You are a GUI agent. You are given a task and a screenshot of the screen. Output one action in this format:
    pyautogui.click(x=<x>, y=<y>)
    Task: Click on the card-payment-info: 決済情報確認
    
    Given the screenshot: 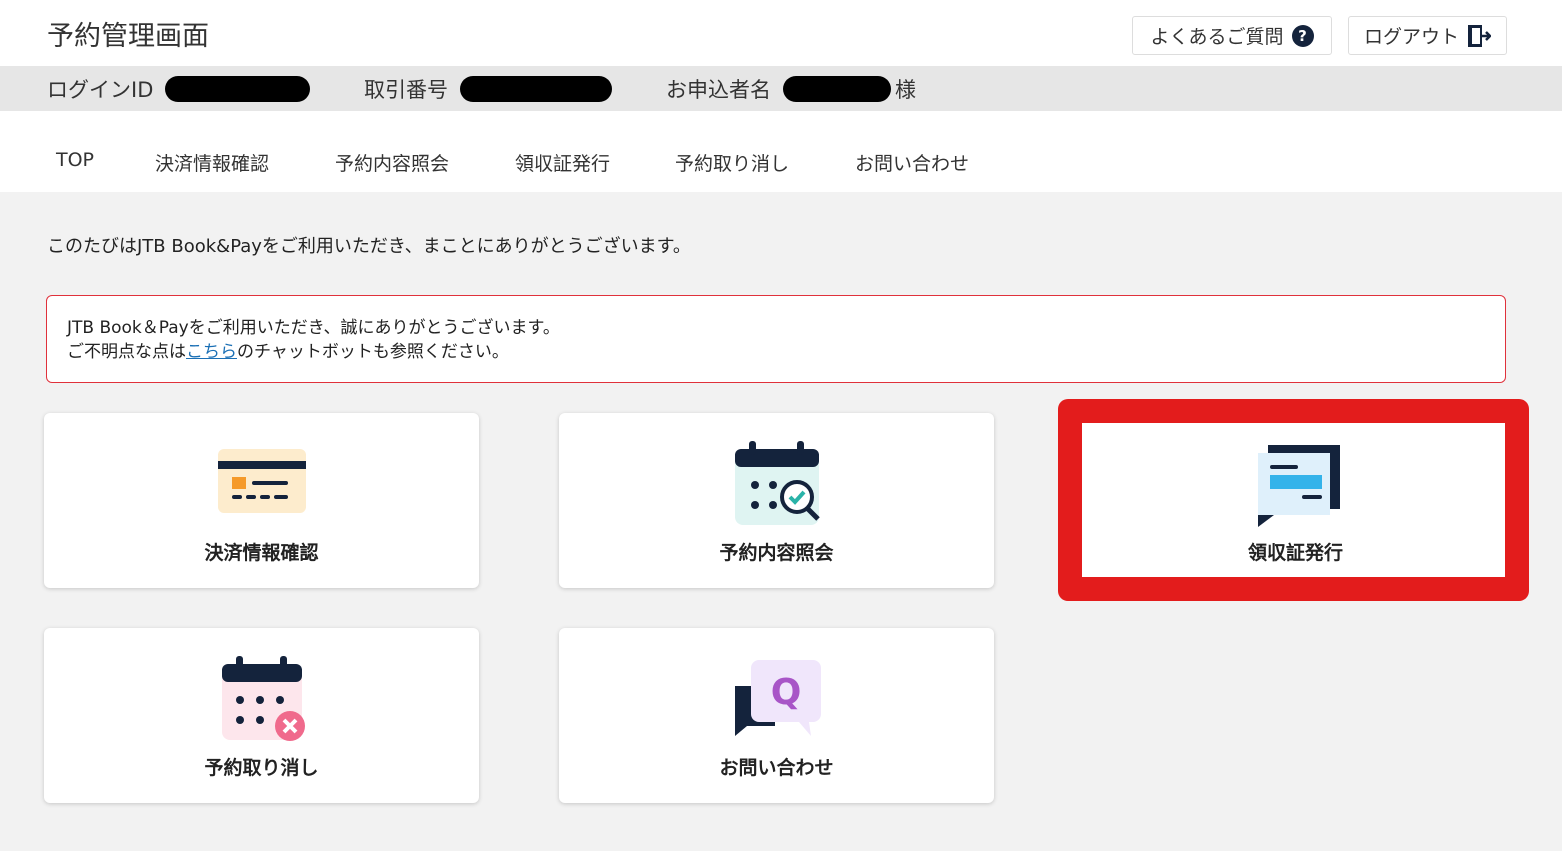 What is the action you would take?
    pyautogui.click(x=261, y=500)
    